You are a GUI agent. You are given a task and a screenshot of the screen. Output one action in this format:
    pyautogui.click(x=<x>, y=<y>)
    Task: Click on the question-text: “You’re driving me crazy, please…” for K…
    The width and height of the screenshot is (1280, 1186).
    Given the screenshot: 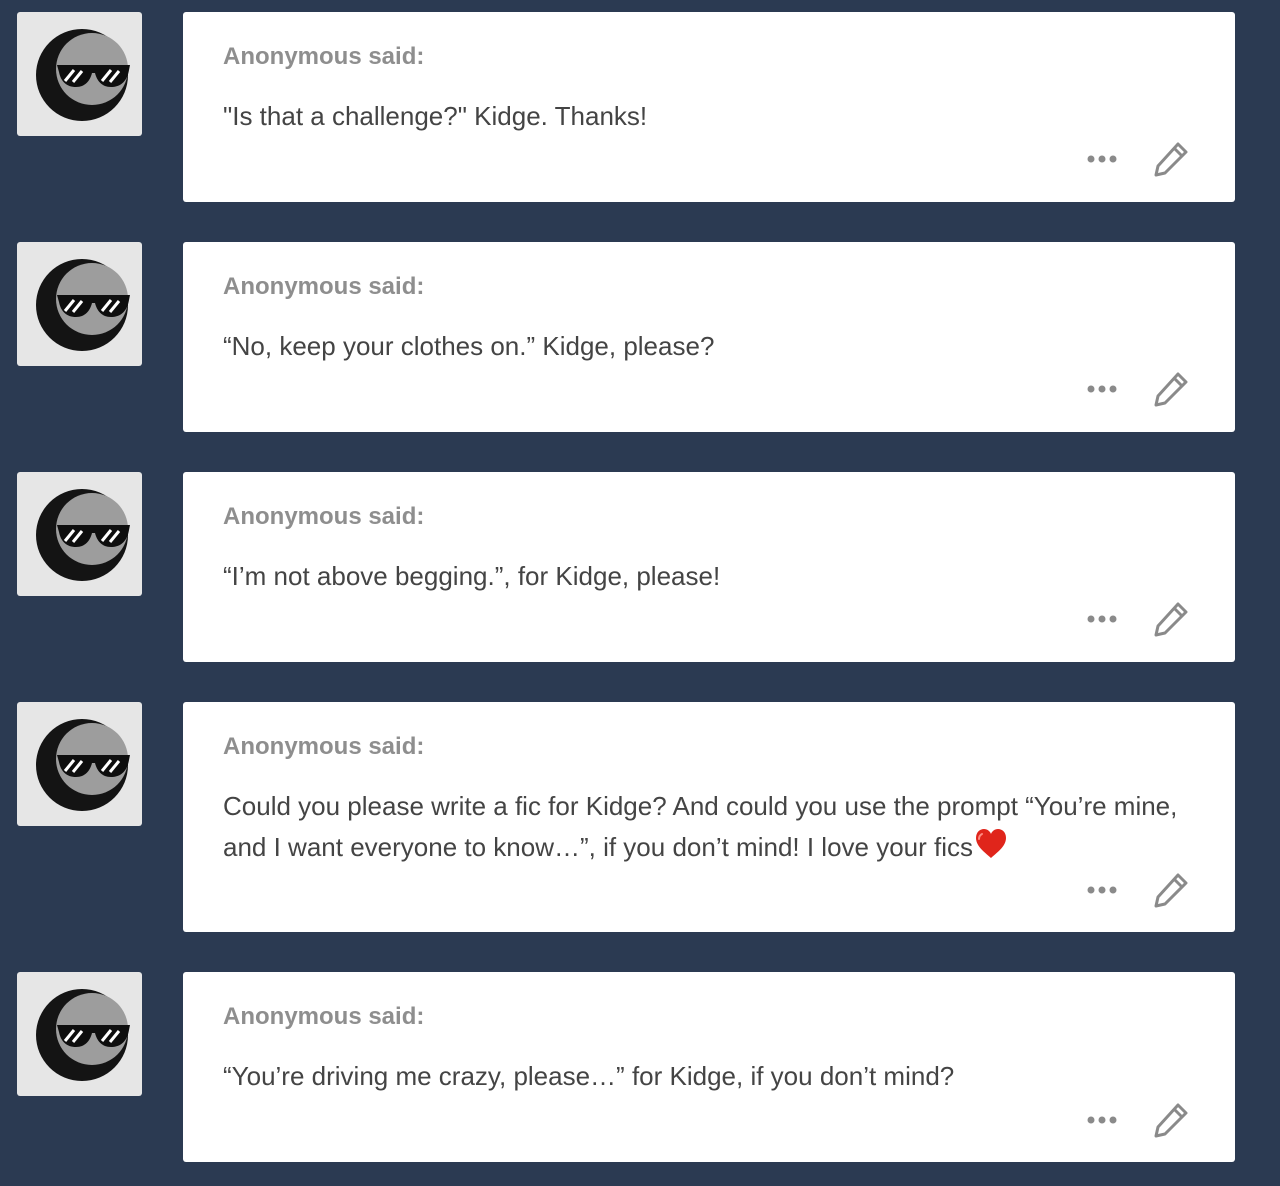 What is the action you would take?
    pyautogui.click(x=589, y=1076)
    